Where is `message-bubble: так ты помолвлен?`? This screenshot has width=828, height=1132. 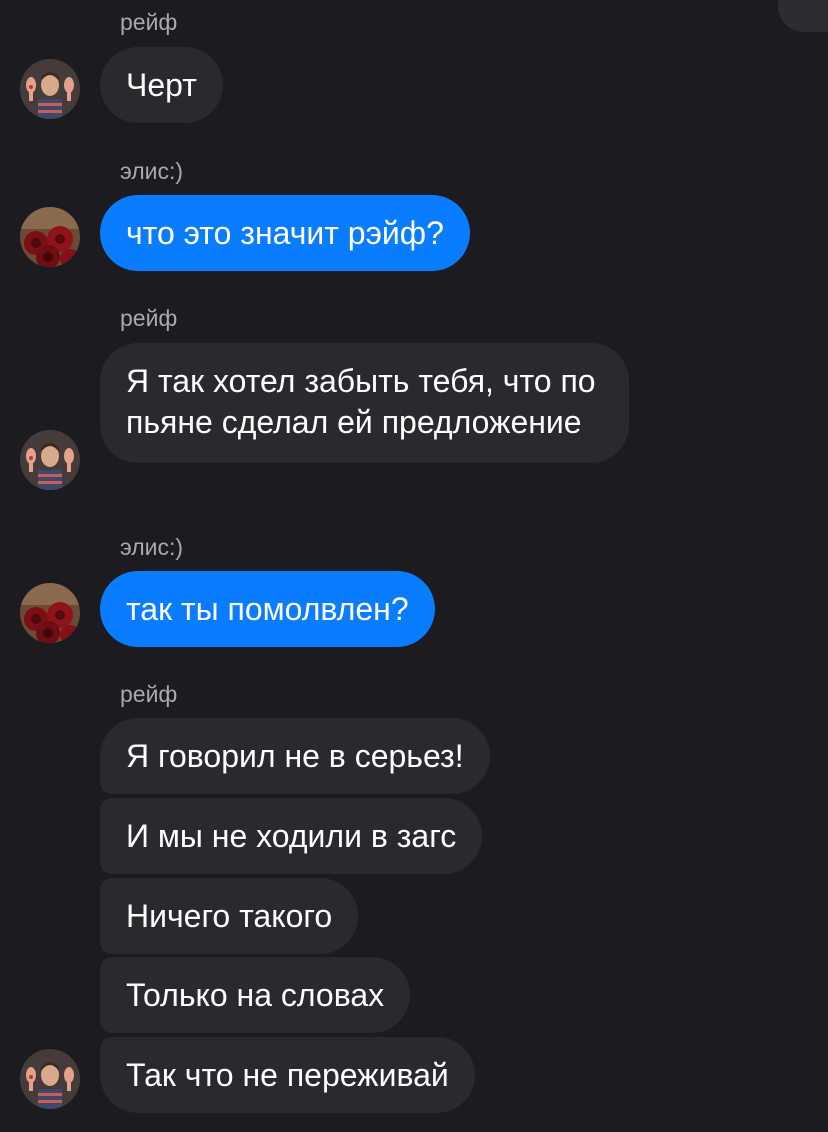
message-bubble: так ты помолвлен? is located at coordinates (267, 609).